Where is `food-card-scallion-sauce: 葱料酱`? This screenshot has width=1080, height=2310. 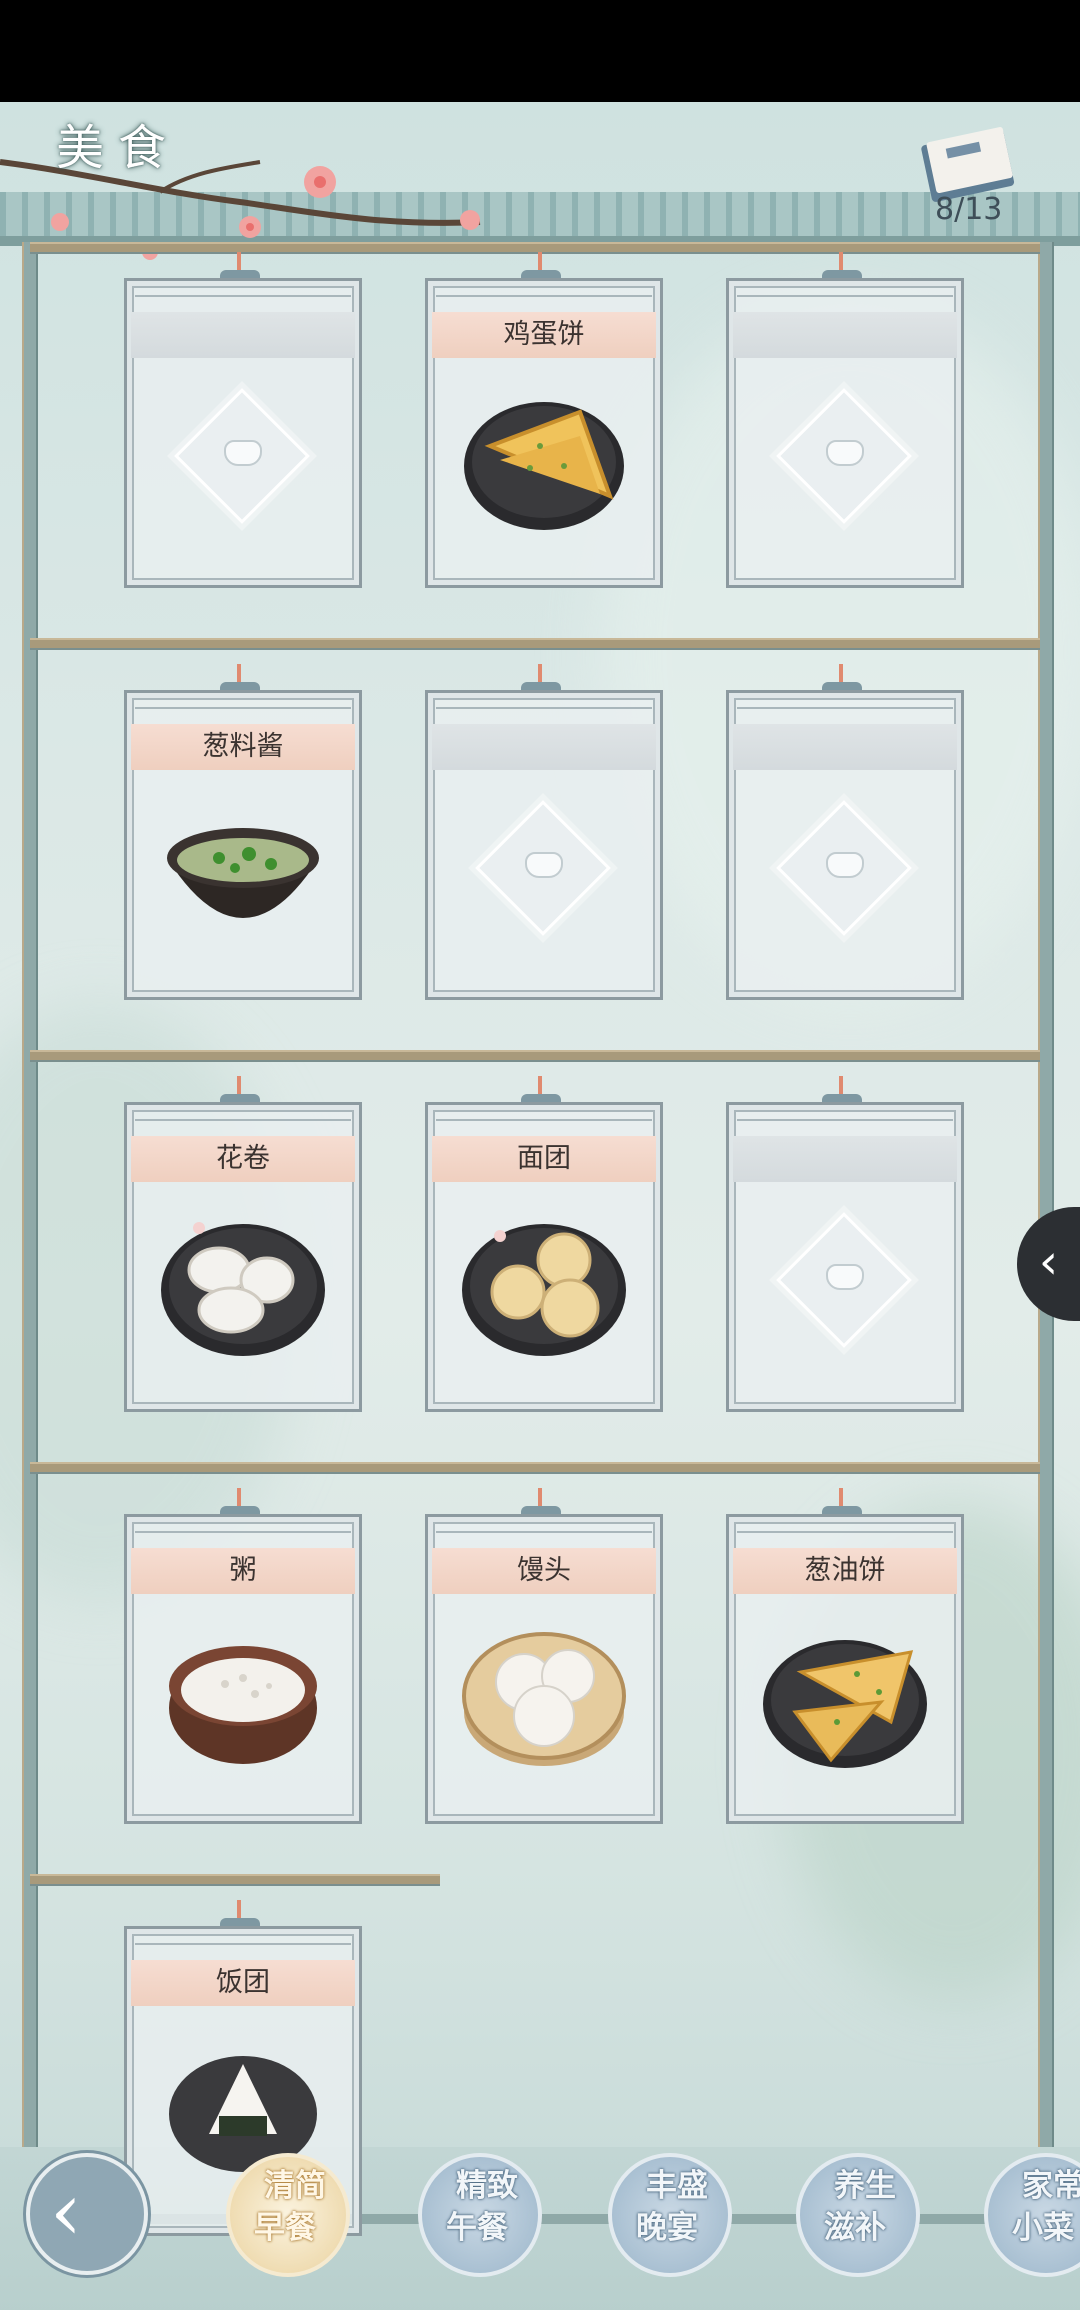
food-card-scallion-sauce: 葱料酱 is located at coordinates (243, 832).